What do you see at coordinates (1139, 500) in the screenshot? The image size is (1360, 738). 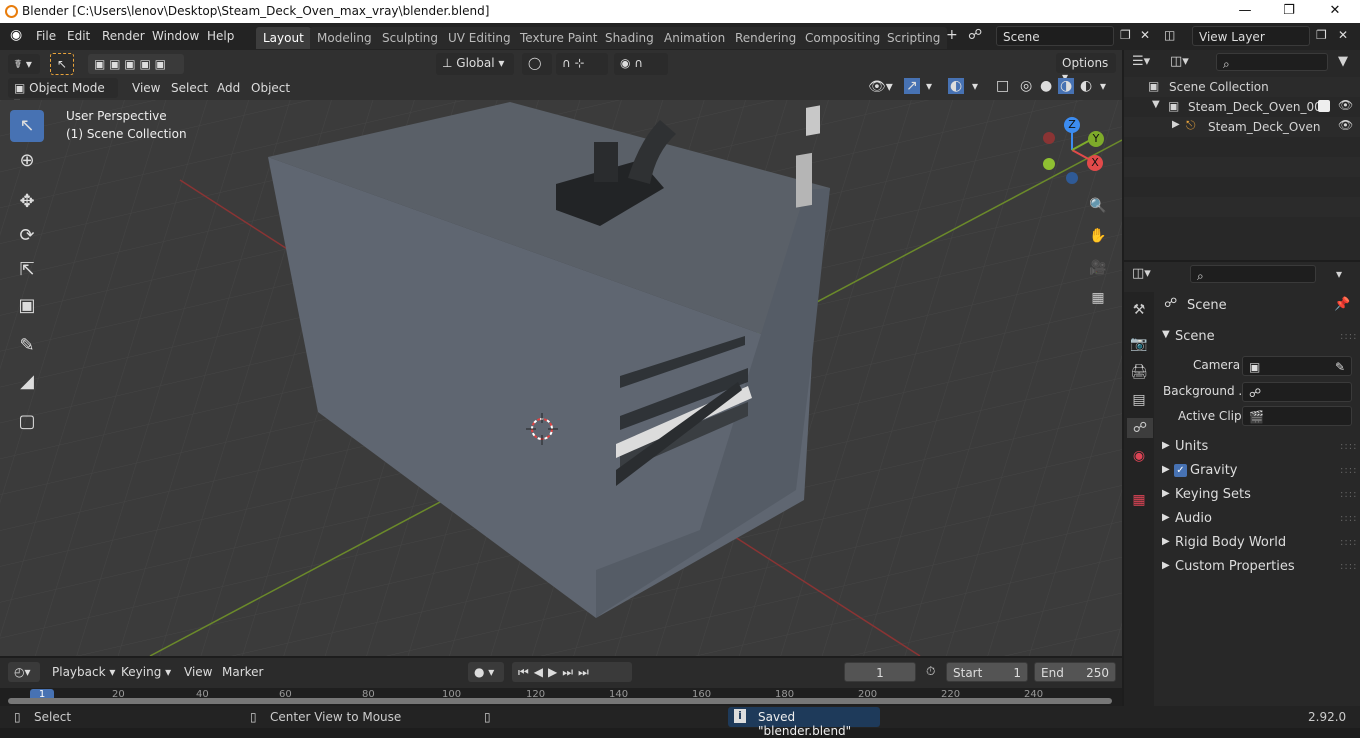 I see `texture-tab-icon: ▦` at bounding box center [1139, 500].